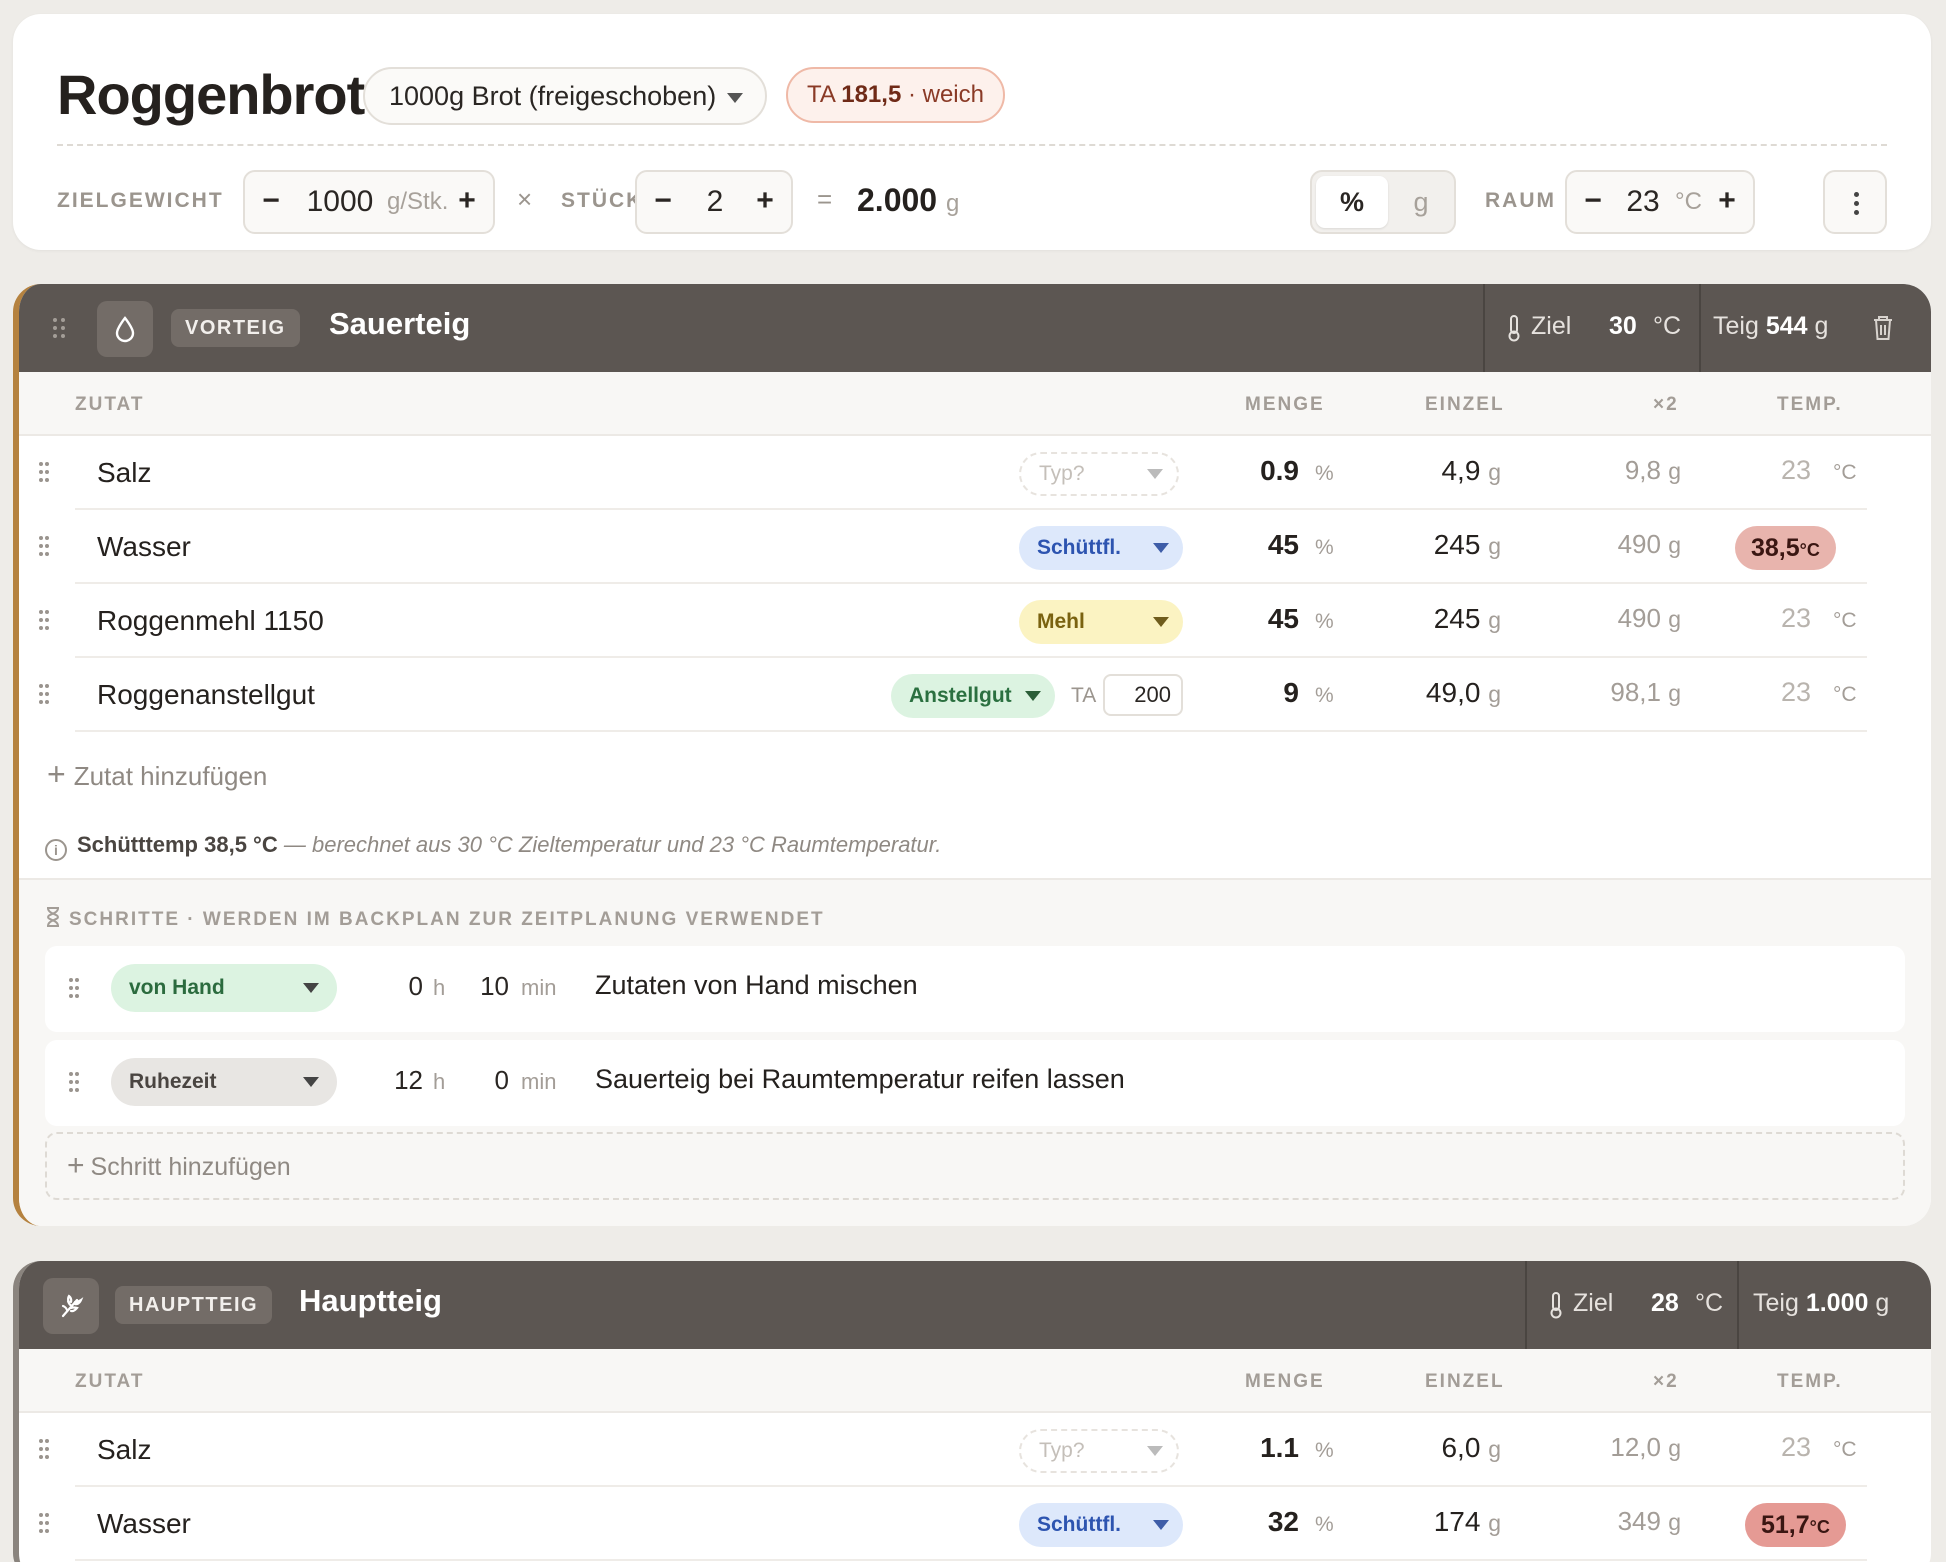 This screenshot has height=1562, width=1946. I want to click on total-weight: 2.000 g, so click(908, 200).